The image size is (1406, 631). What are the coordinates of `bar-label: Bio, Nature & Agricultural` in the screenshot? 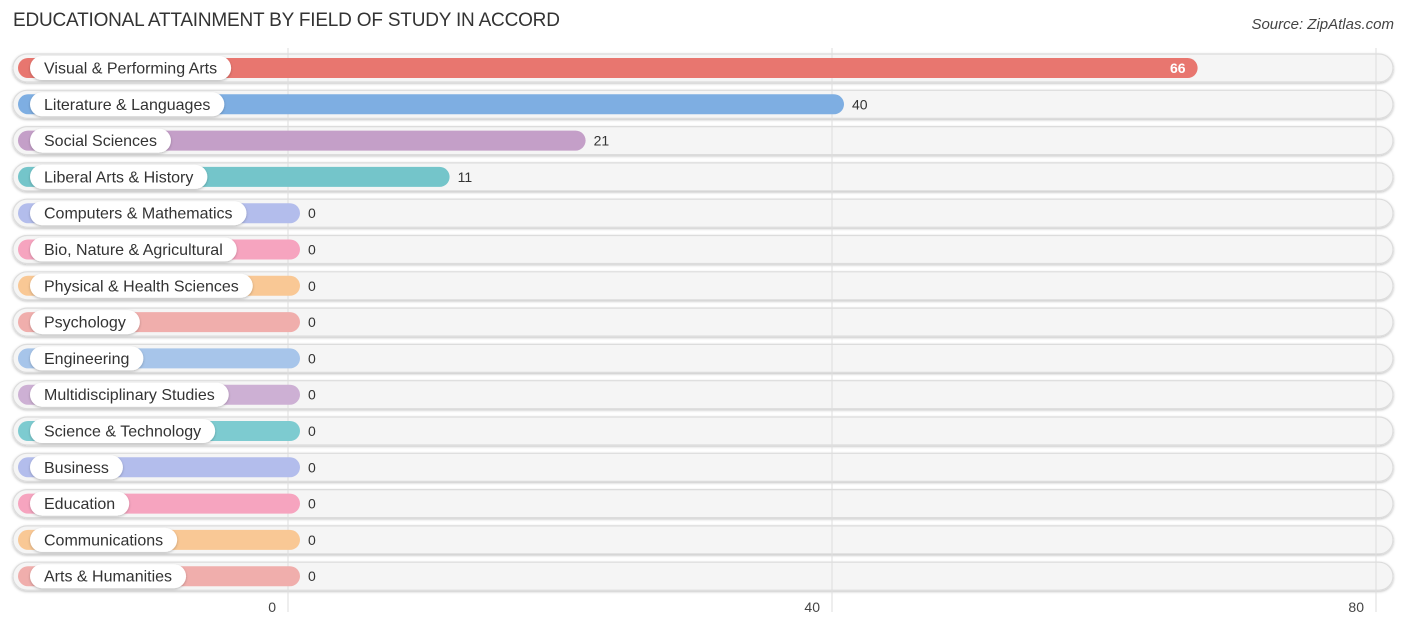 It's located at (133, 250).